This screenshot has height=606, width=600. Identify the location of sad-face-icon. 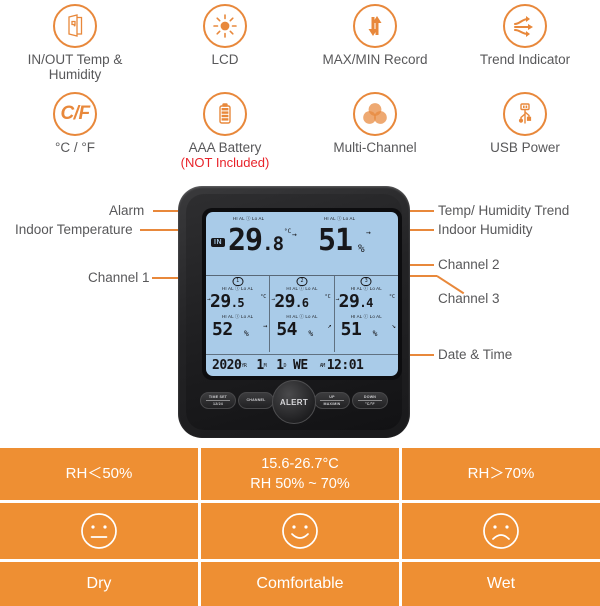
(501, 531).